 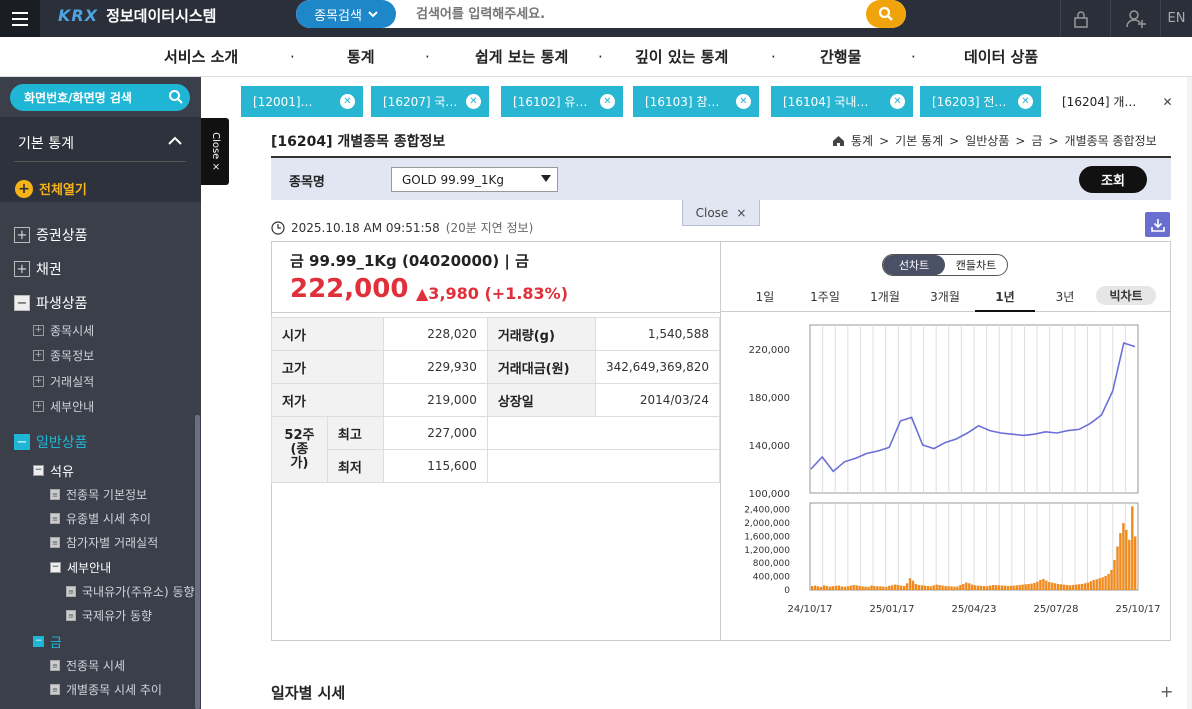 What do you see at coordinates (137, 15) in the screenshot?
I see `logo: KRX 정보데이터시스템` at bounding box center [137, 15].